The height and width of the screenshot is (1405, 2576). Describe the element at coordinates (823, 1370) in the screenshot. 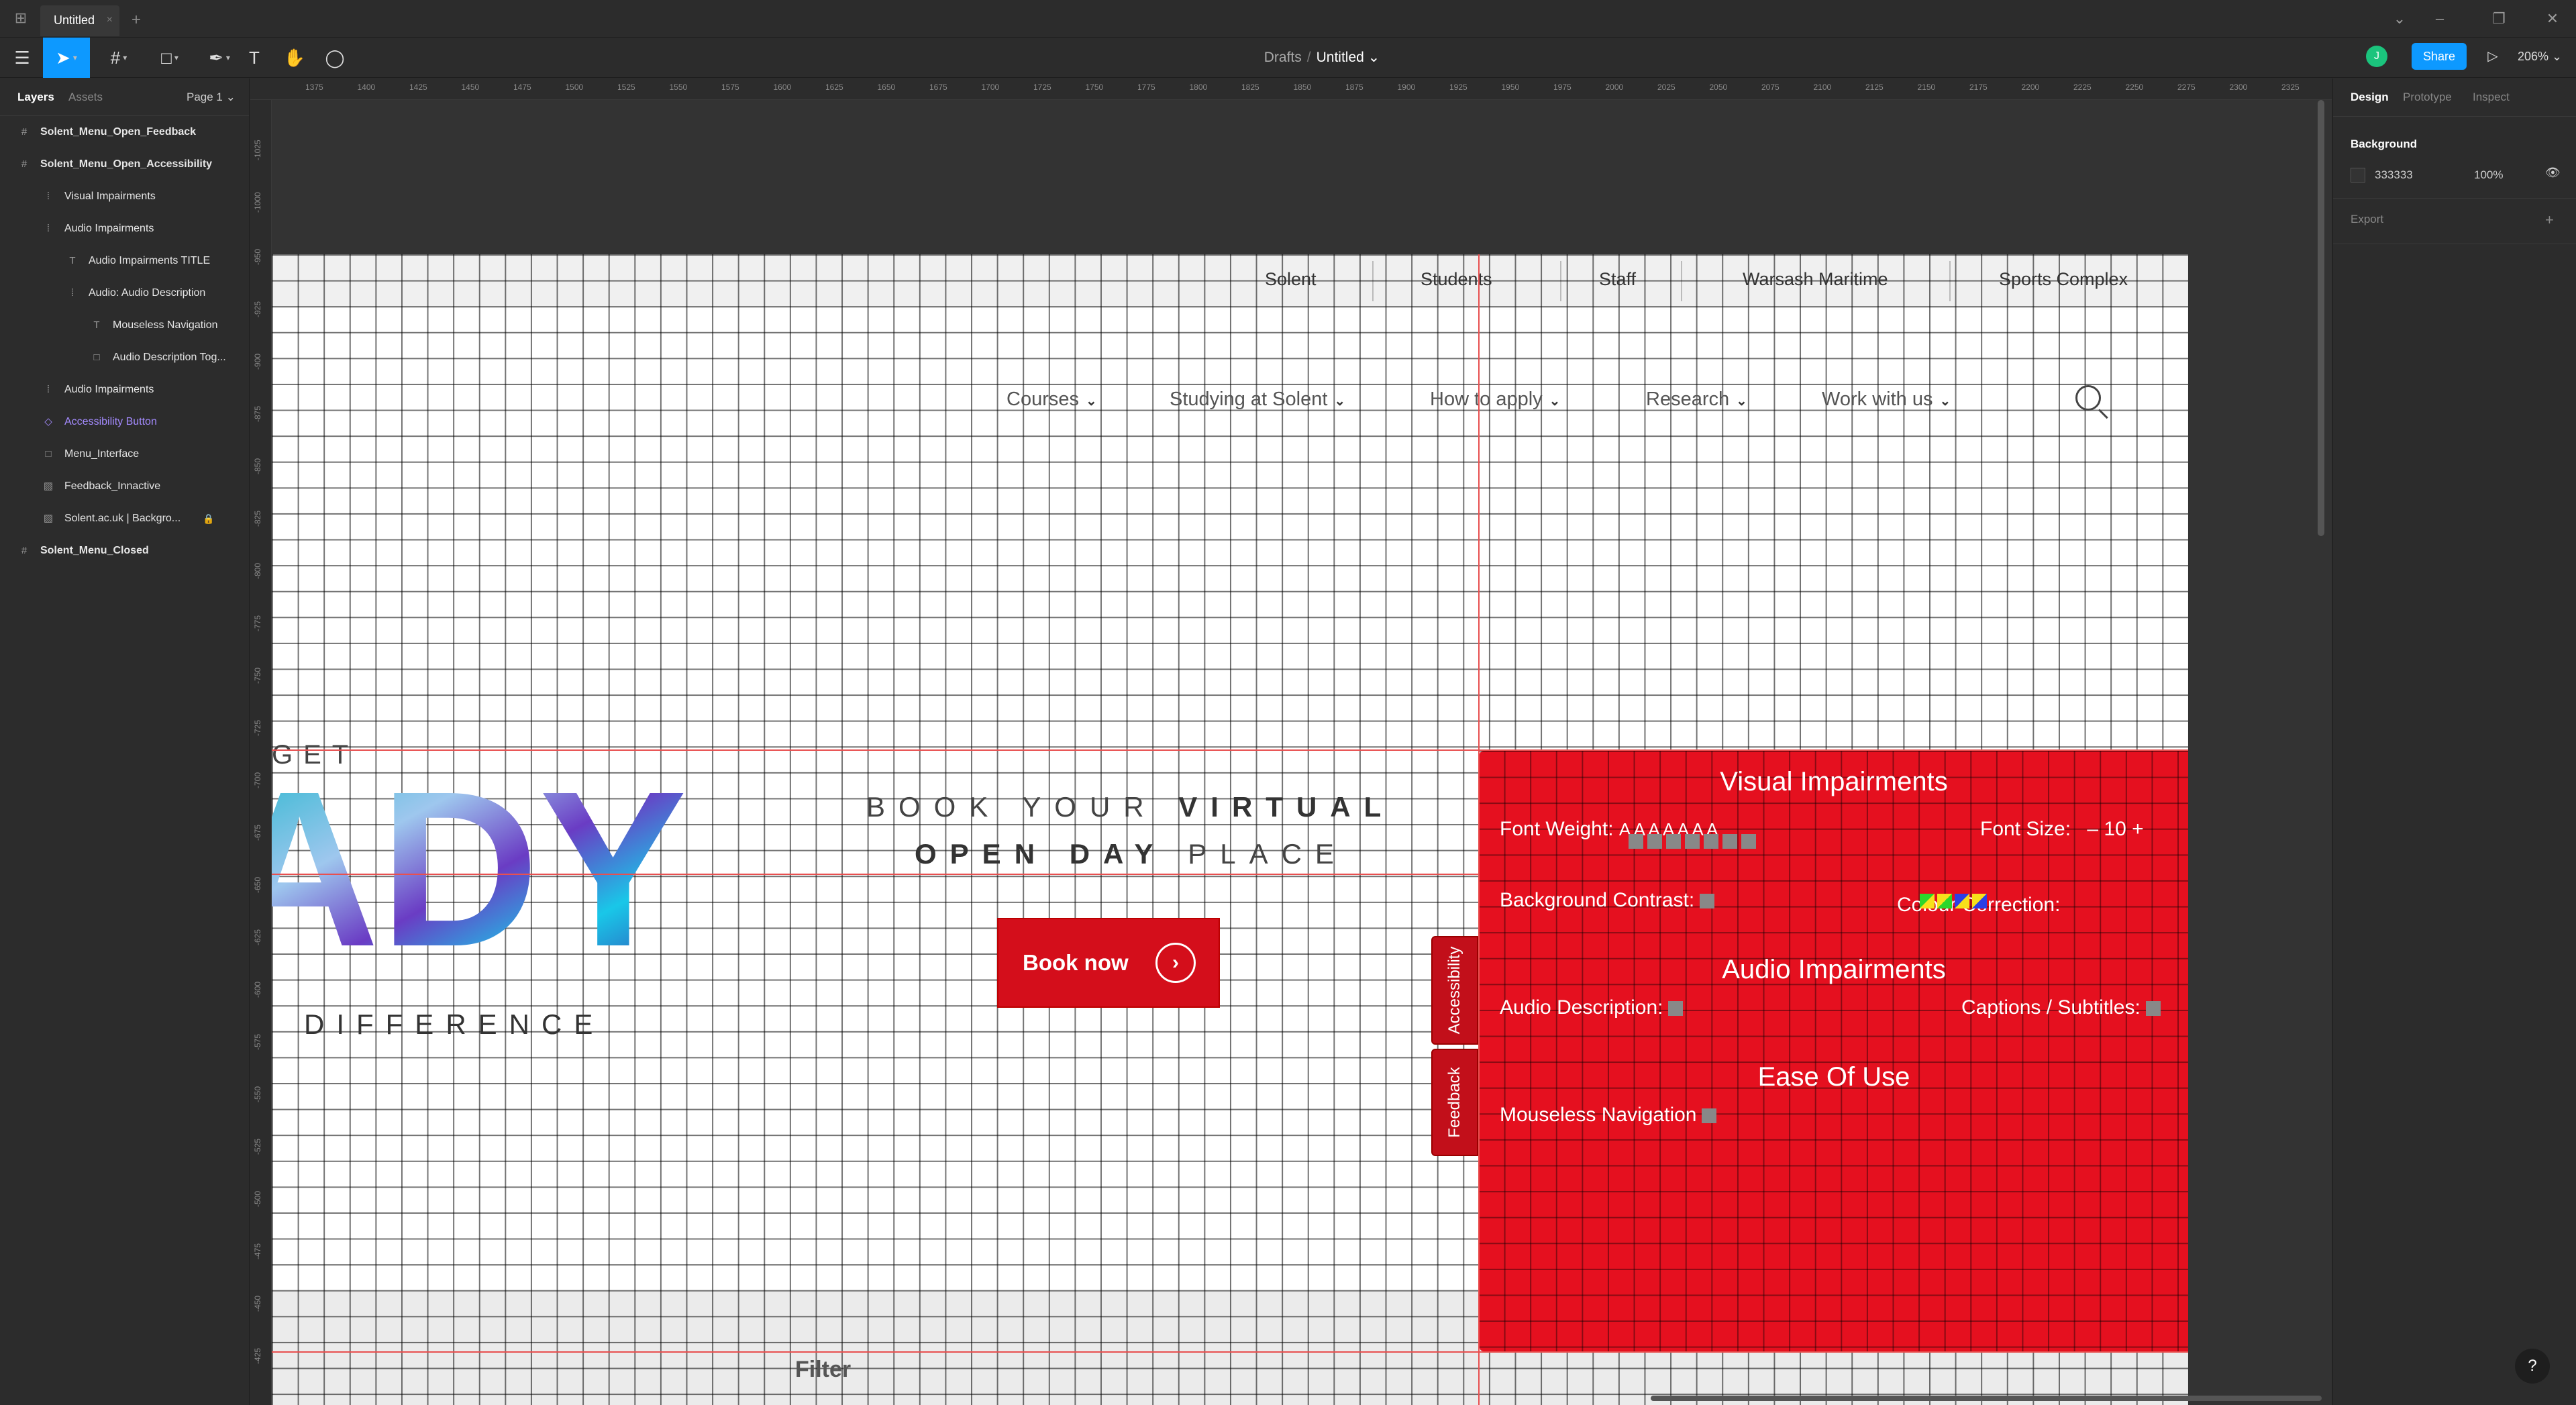

I see `filter-label: Filter` at that location.